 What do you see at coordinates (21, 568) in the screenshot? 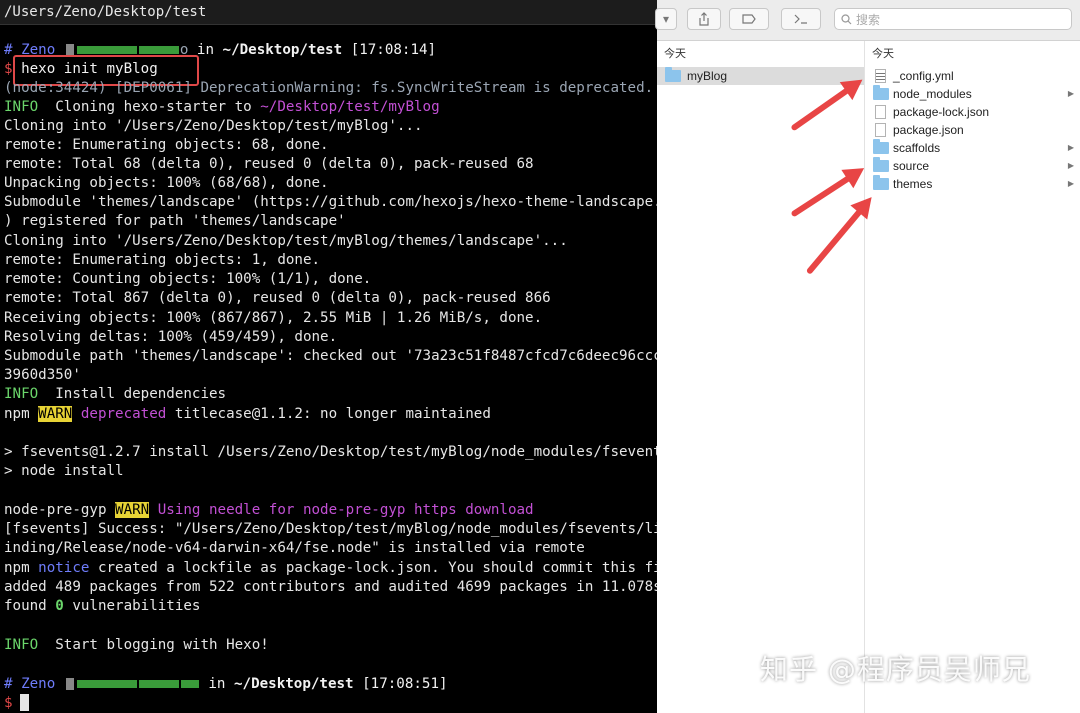
I see `npm-label: npm` at bounding box center [21, 568].